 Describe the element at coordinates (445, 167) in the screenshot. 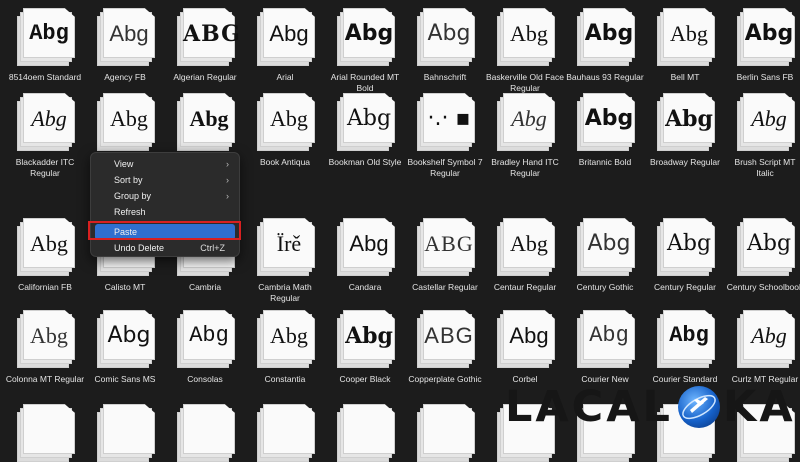

I see `font-name-label: Bookshelf Symbol 7 Regular` at that location.